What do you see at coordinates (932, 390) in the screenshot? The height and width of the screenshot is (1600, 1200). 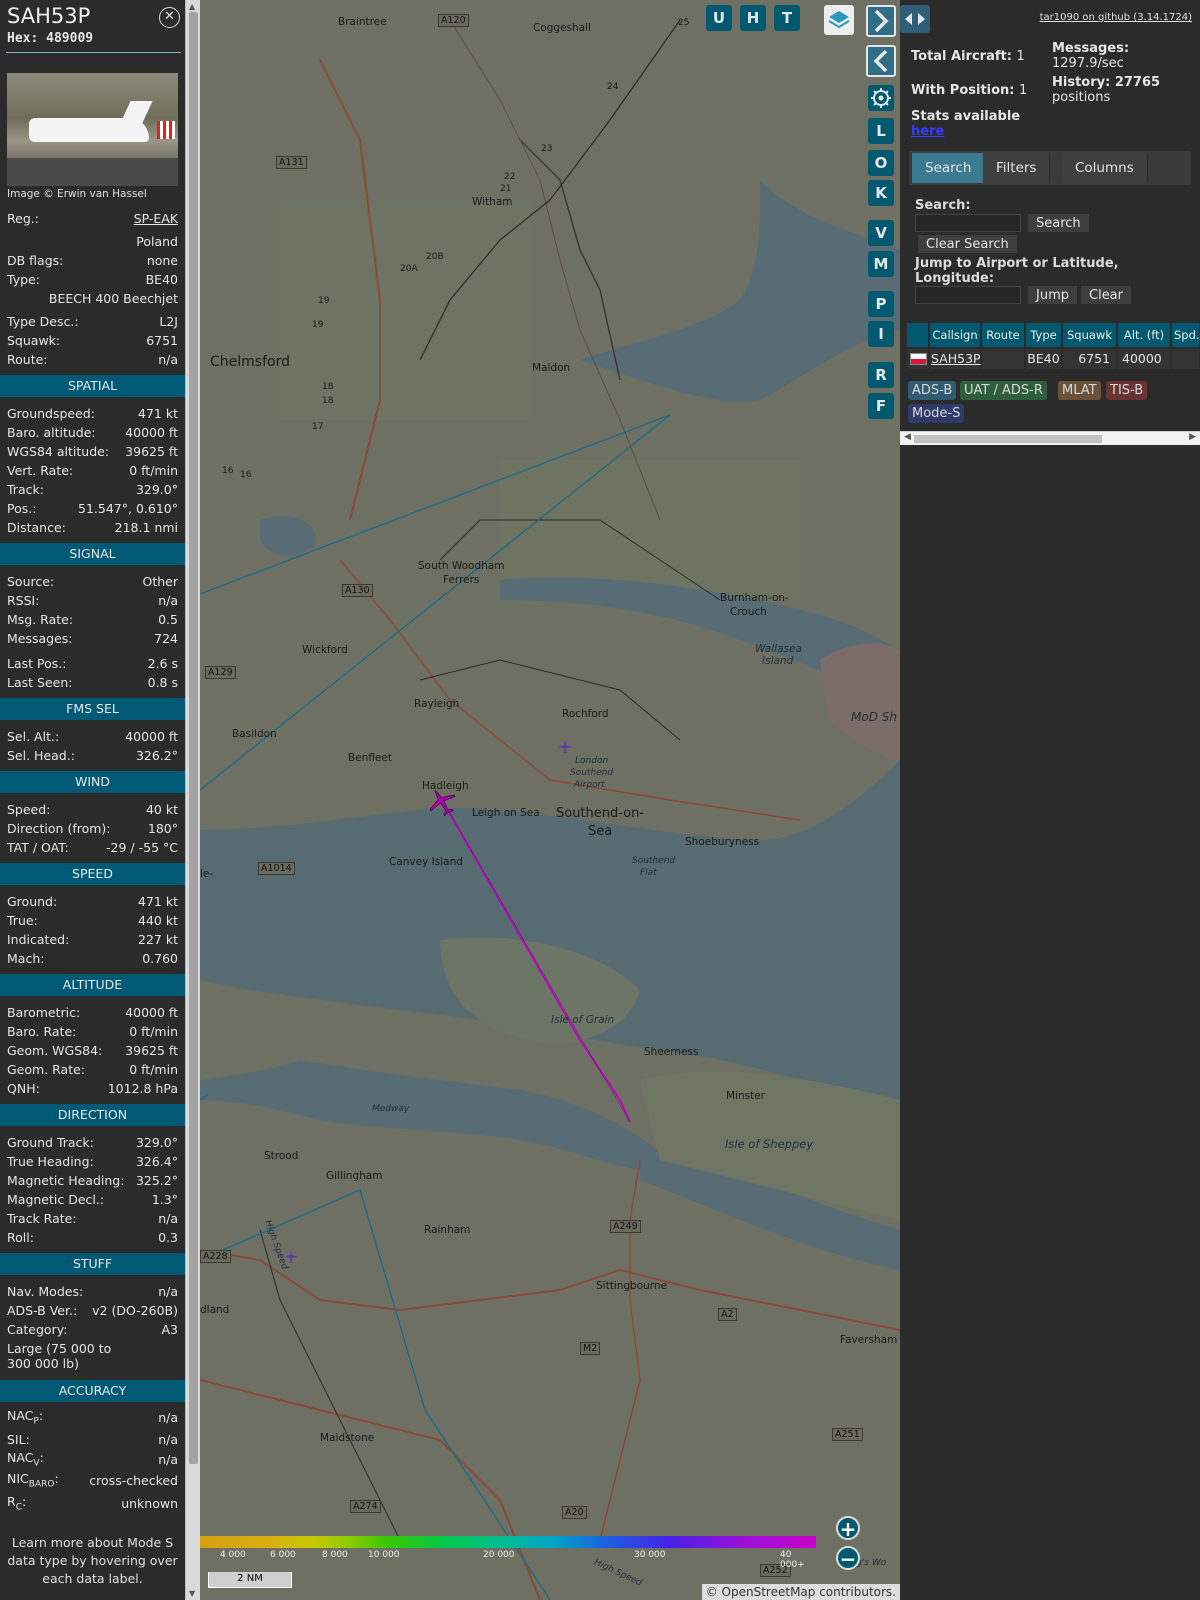 I see `source-chip-adsb: ADS-B` at bounding box center [932, 390].